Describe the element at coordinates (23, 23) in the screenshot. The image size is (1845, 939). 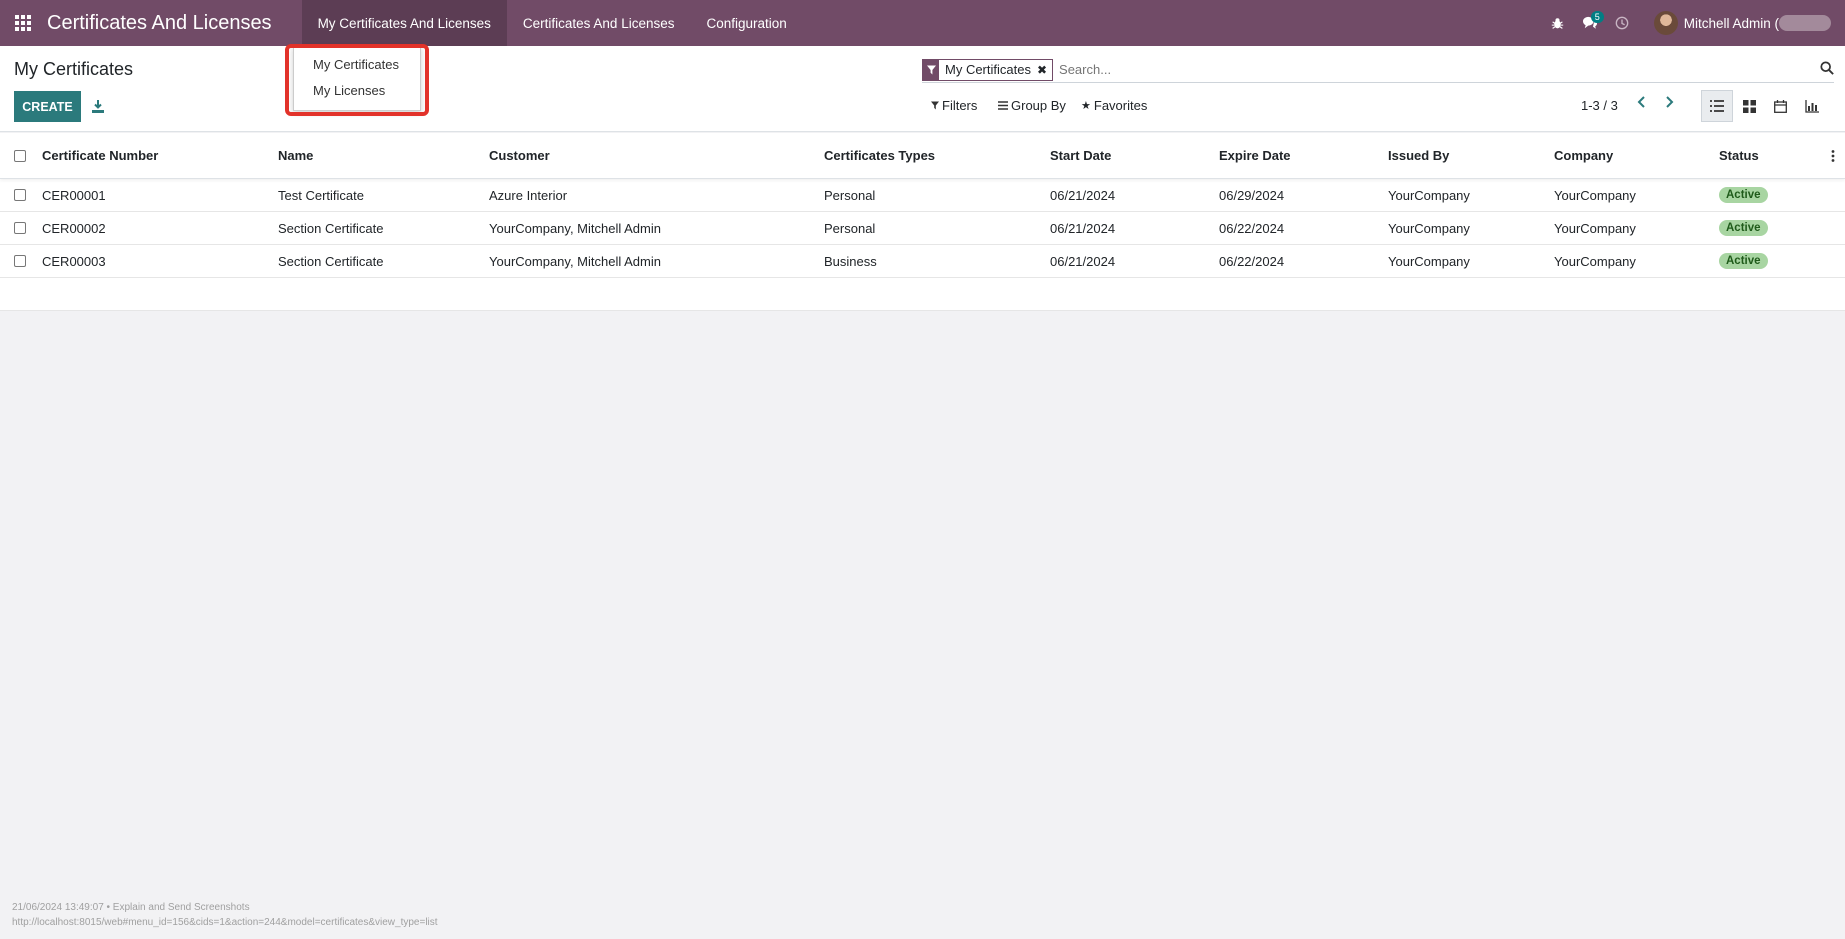
I see `apps-menu-icon` at that location.